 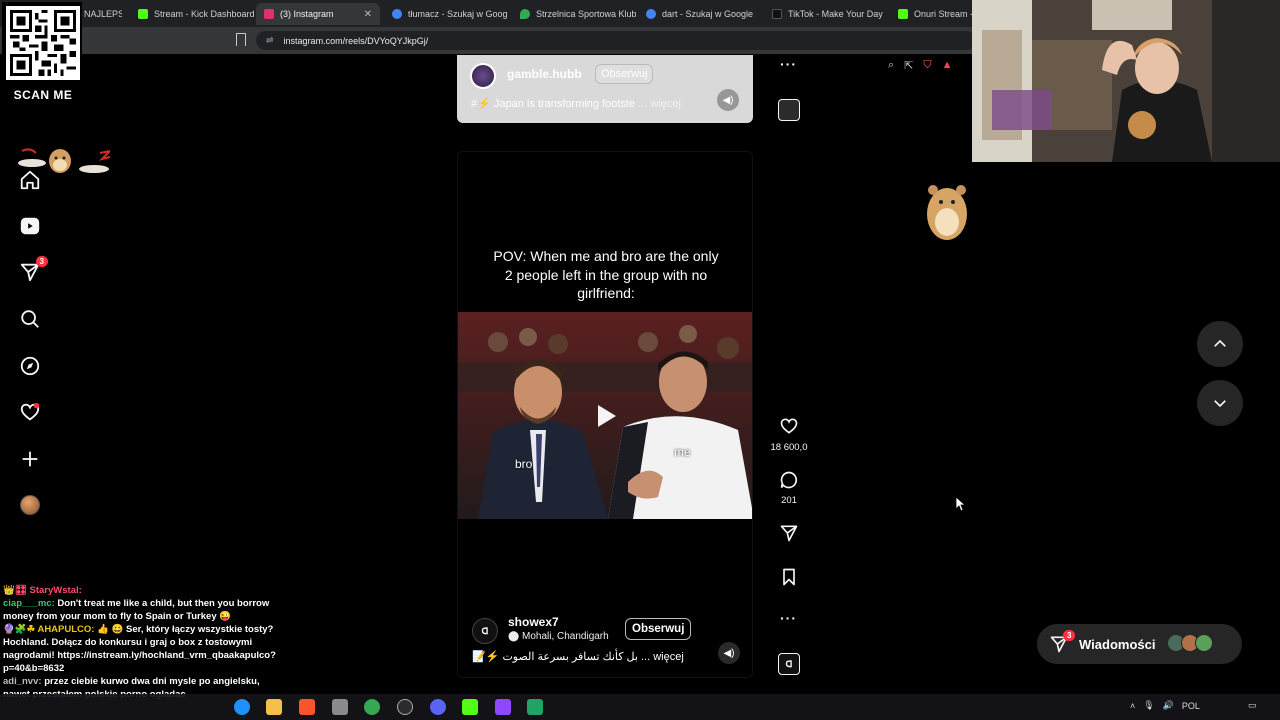 I want to click on google-icon, so click(x=397, y=14).